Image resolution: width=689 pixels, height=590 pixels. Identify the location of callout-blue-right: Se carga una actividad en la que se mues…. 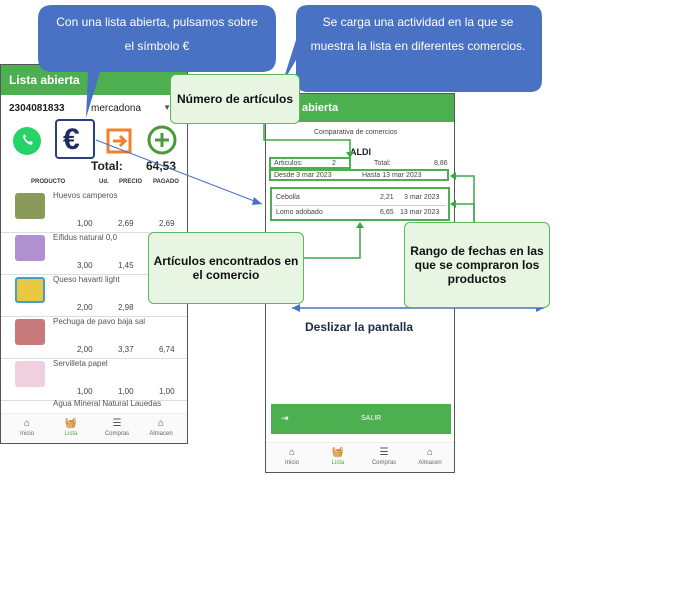
(418, 34).